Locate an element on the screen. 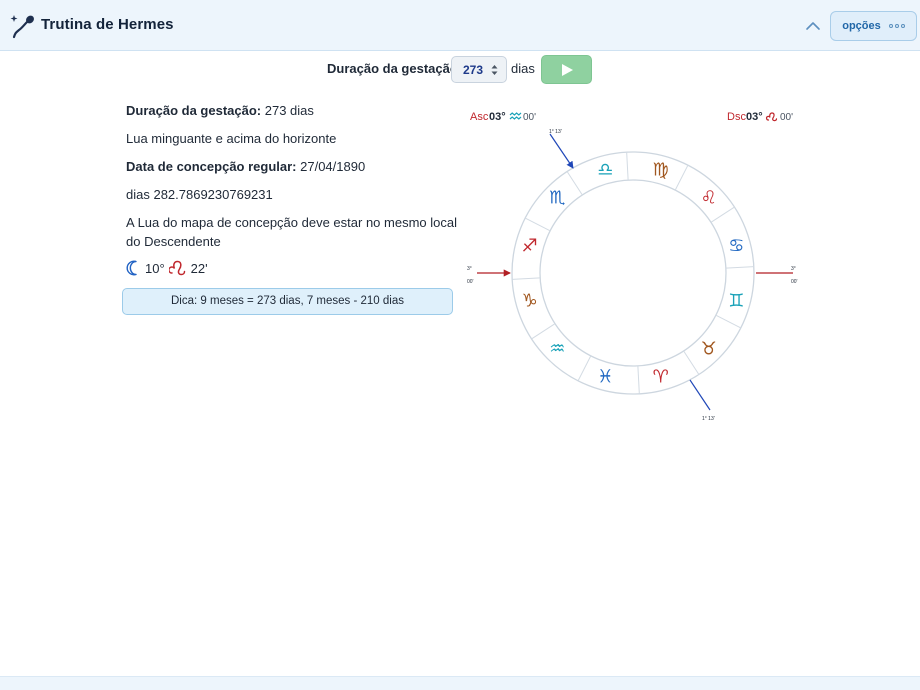 Image resolution: width=920 pixels, height=690 pixels. right-axis-degree: 3° is located at coordinates (793, 269).